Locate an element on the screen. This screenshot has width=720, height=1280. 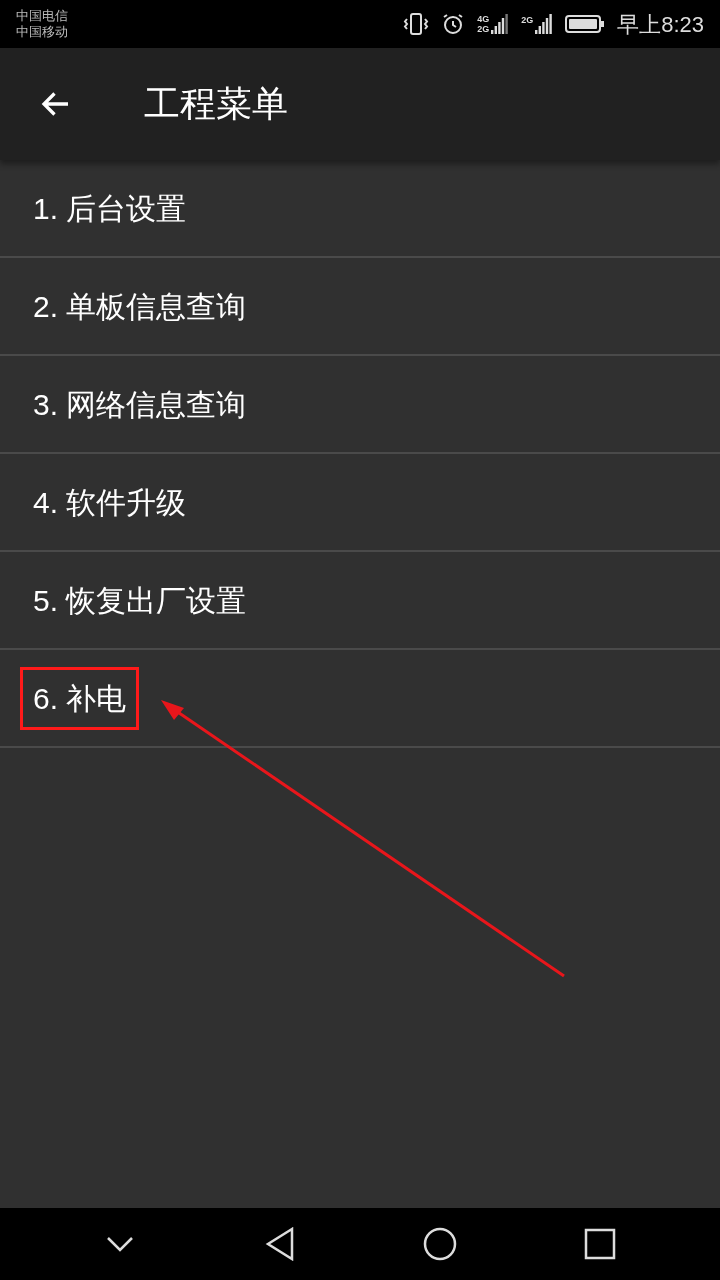
circle-home-icon is located at coordinates (440, 1244).